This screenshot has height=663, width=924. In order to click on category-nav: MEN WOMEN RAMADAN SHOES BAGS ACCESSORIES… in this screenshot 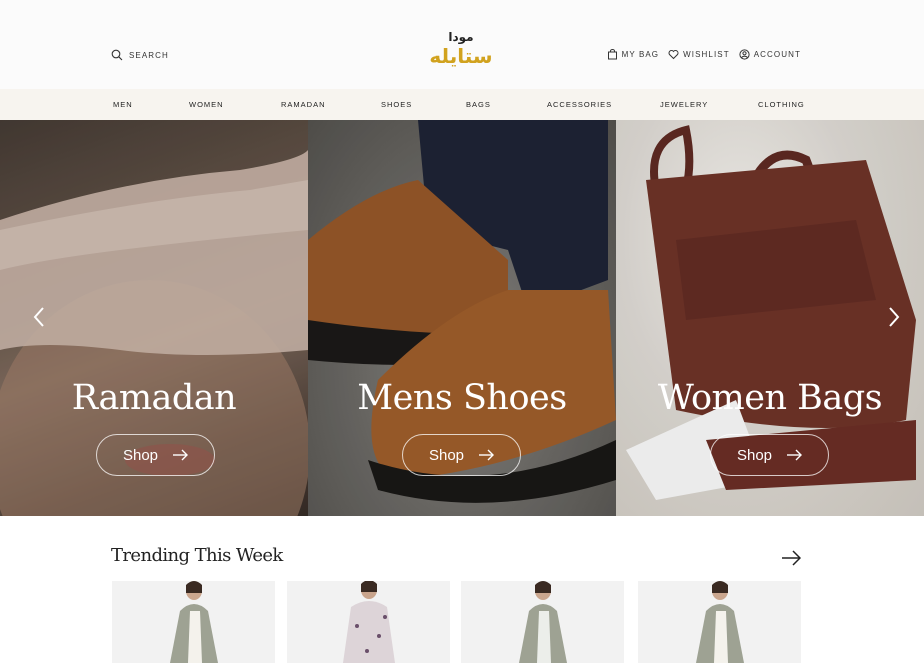, I will do `click(462, 104)`.